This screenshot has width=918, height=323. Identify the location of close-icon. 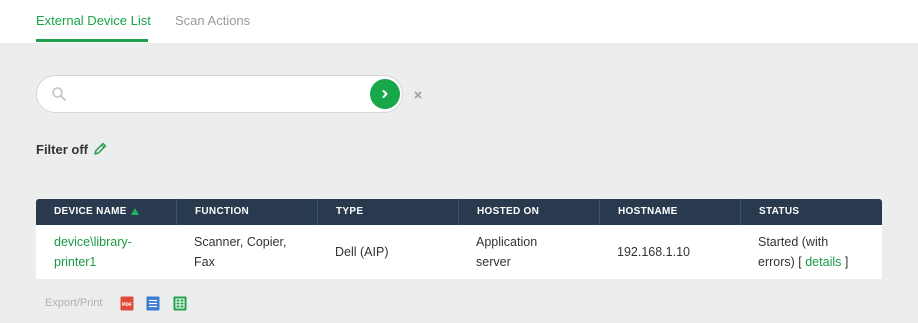
(418, 95).